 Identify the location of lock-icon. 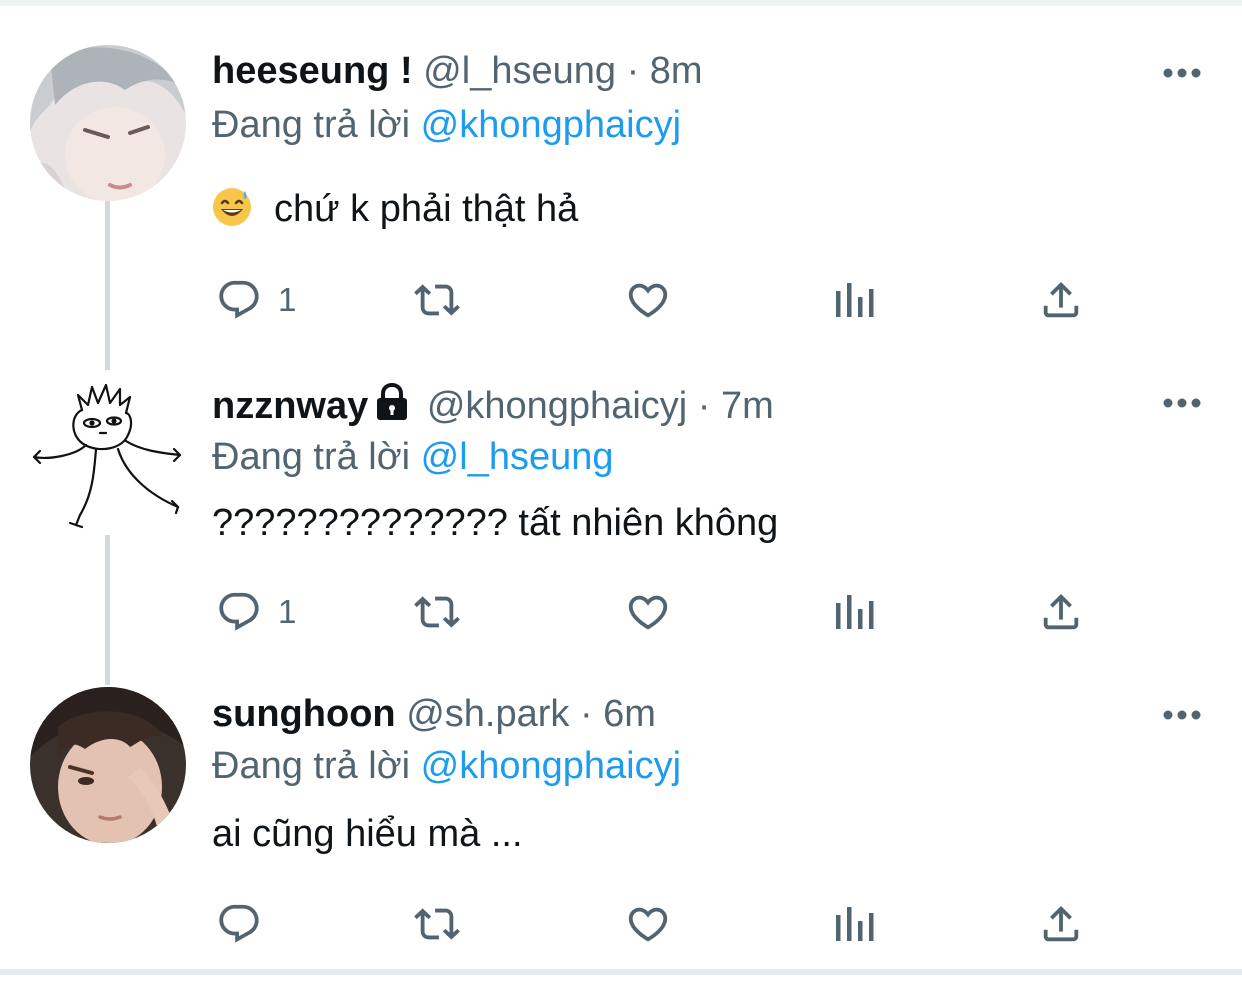
(392, 407).